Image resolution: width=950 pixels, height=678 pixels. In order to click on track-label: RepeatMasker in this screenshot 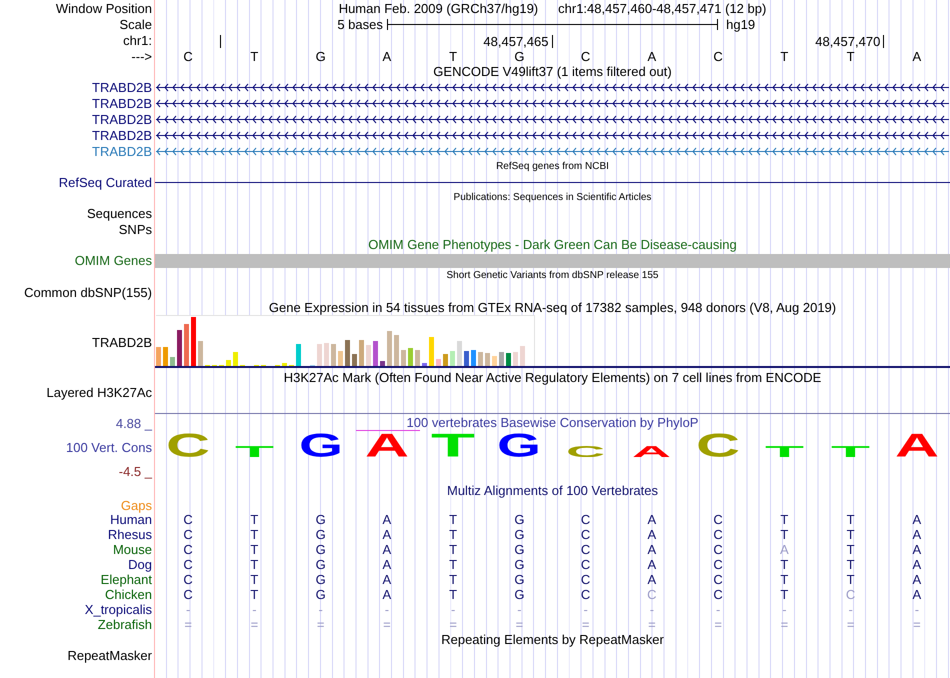, I will do `click(109, 655)`.